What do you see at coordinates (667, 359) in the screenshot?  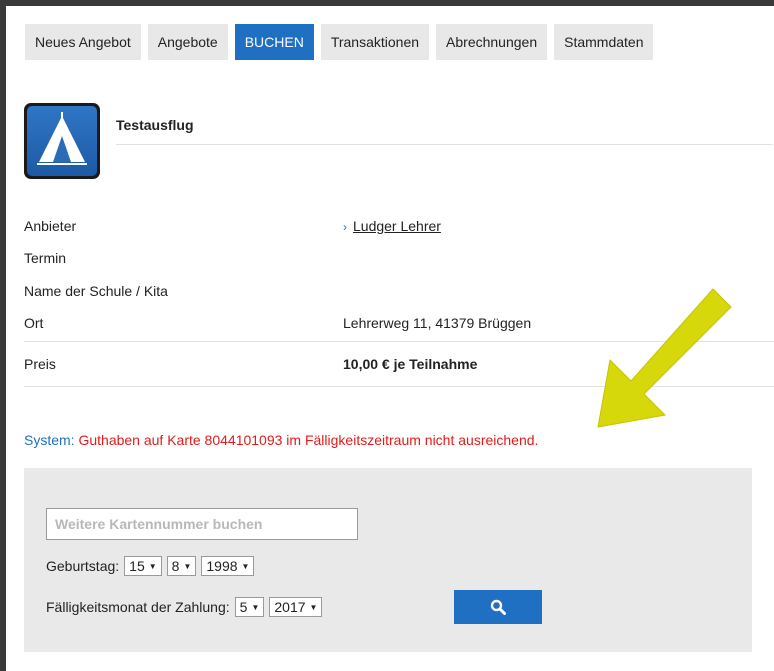 I see `highlight-arrow-icon` at bounding box center [667, 359].